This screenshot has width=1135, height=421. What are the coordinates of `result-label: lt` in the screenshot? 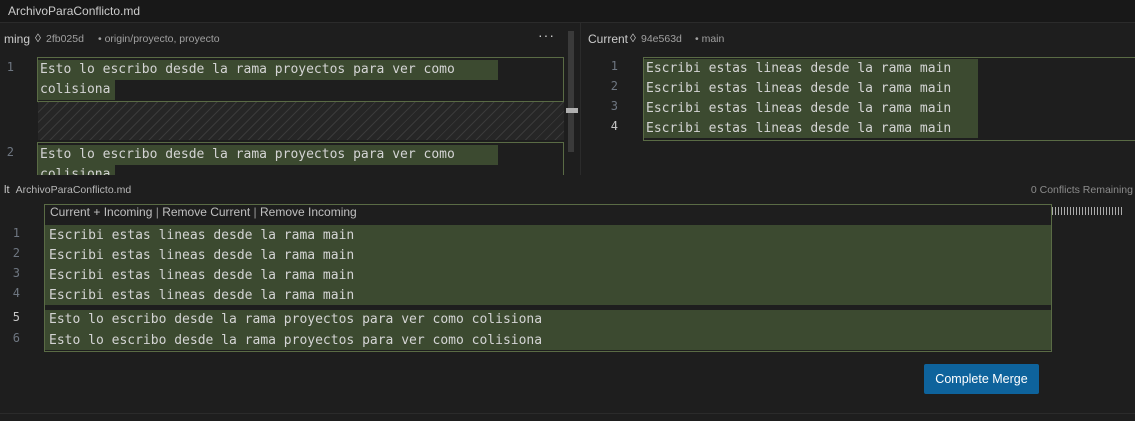 It's located at (7, 190).